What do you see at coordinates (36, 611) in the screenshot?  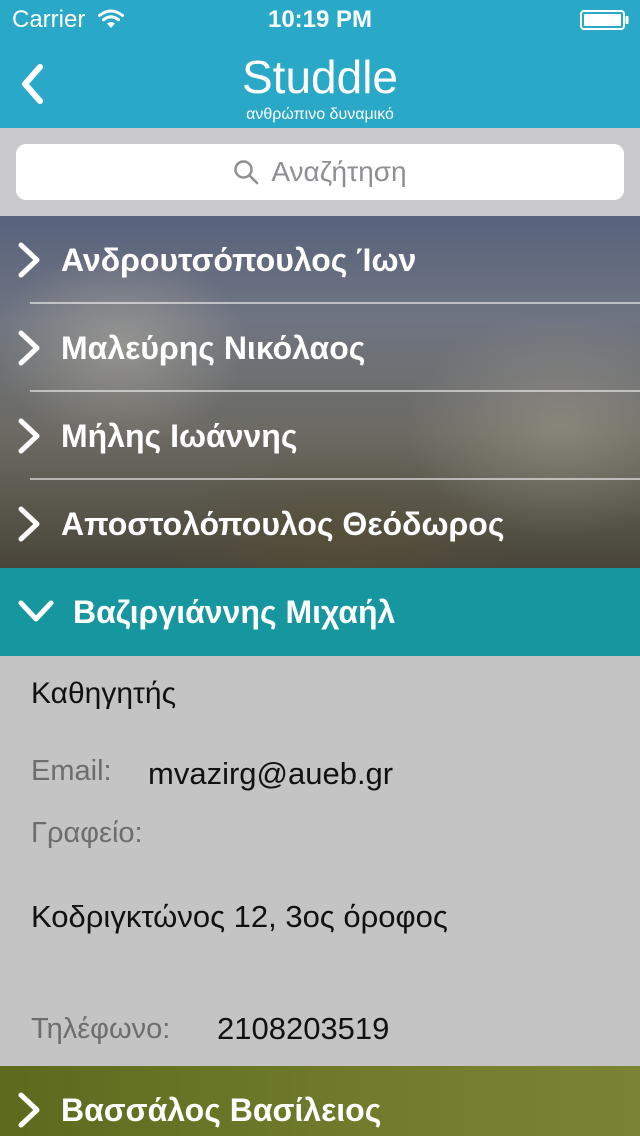 I see `chevron-down-icon` at bounding box center [36, 611].